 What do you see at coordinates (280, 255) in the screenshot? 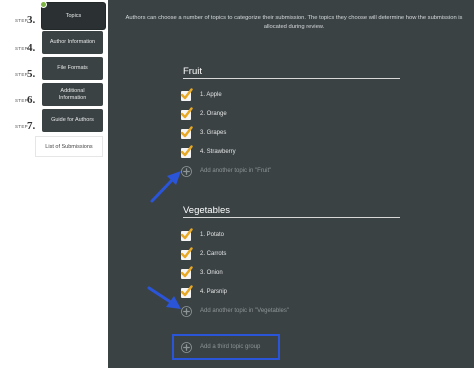
I see `topic-item: 2. Carrots` at bounding box center [280, 255].